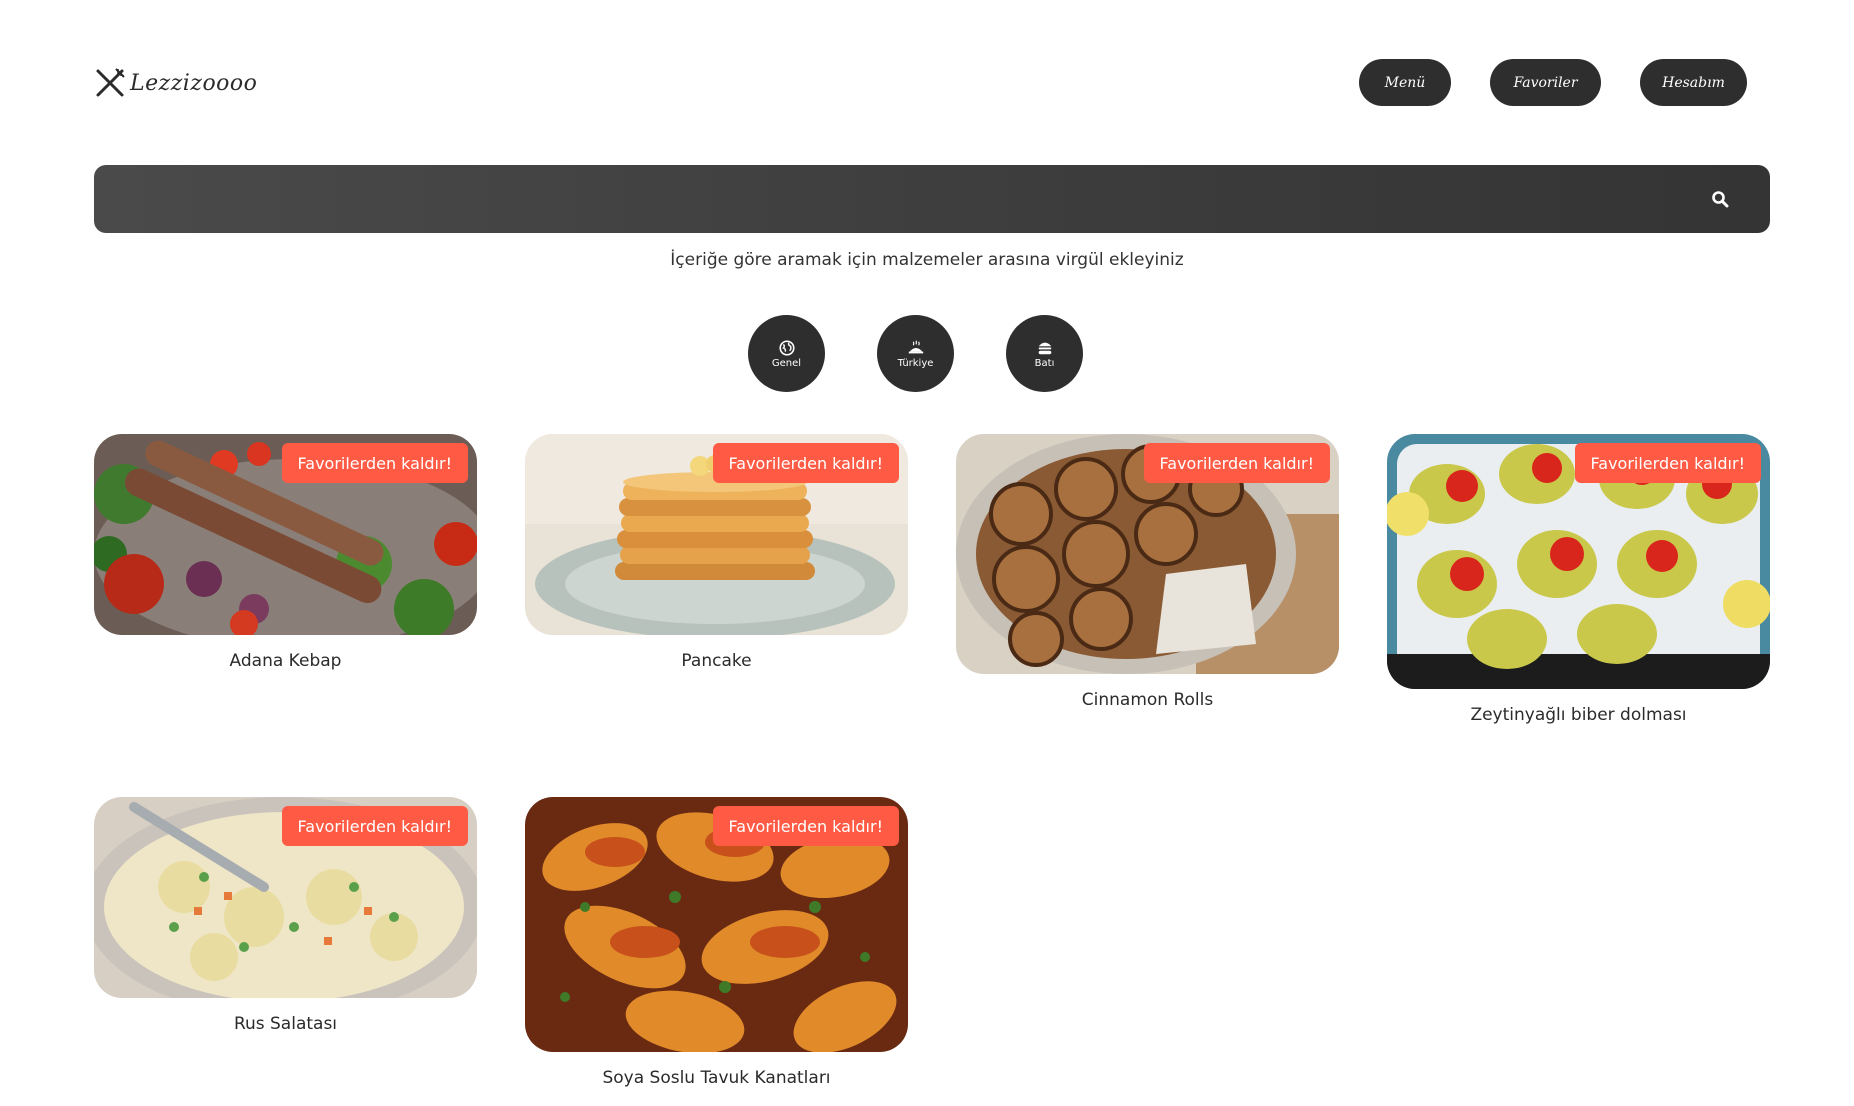 This screenshot has width=1854, height=1106. I want to click on recipe-card: Favorilerden kaldır! Pancake, so click(716, 552).